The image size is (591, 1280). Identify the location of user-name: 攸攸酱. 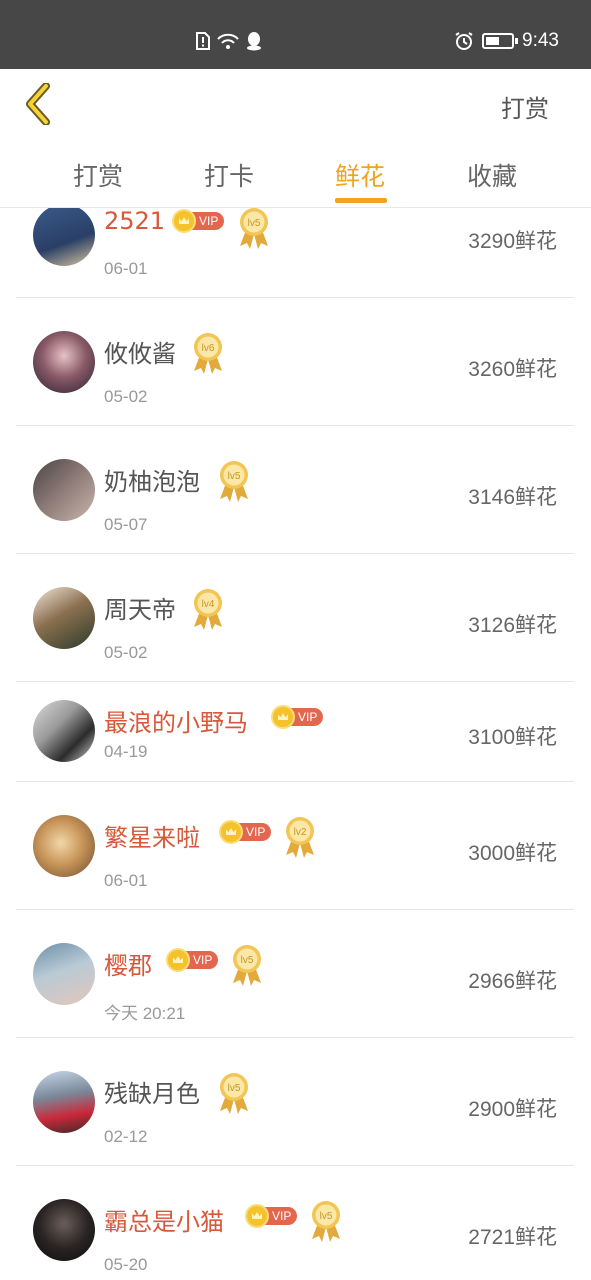
(140, 354).